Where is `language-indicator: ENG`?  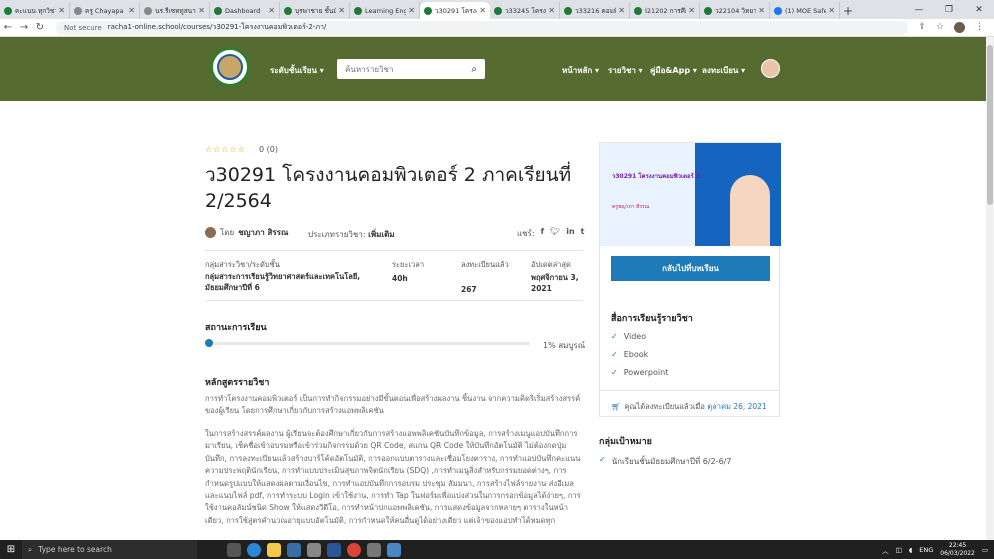
language-indicator: ENG is located at coordinates (926, 550).